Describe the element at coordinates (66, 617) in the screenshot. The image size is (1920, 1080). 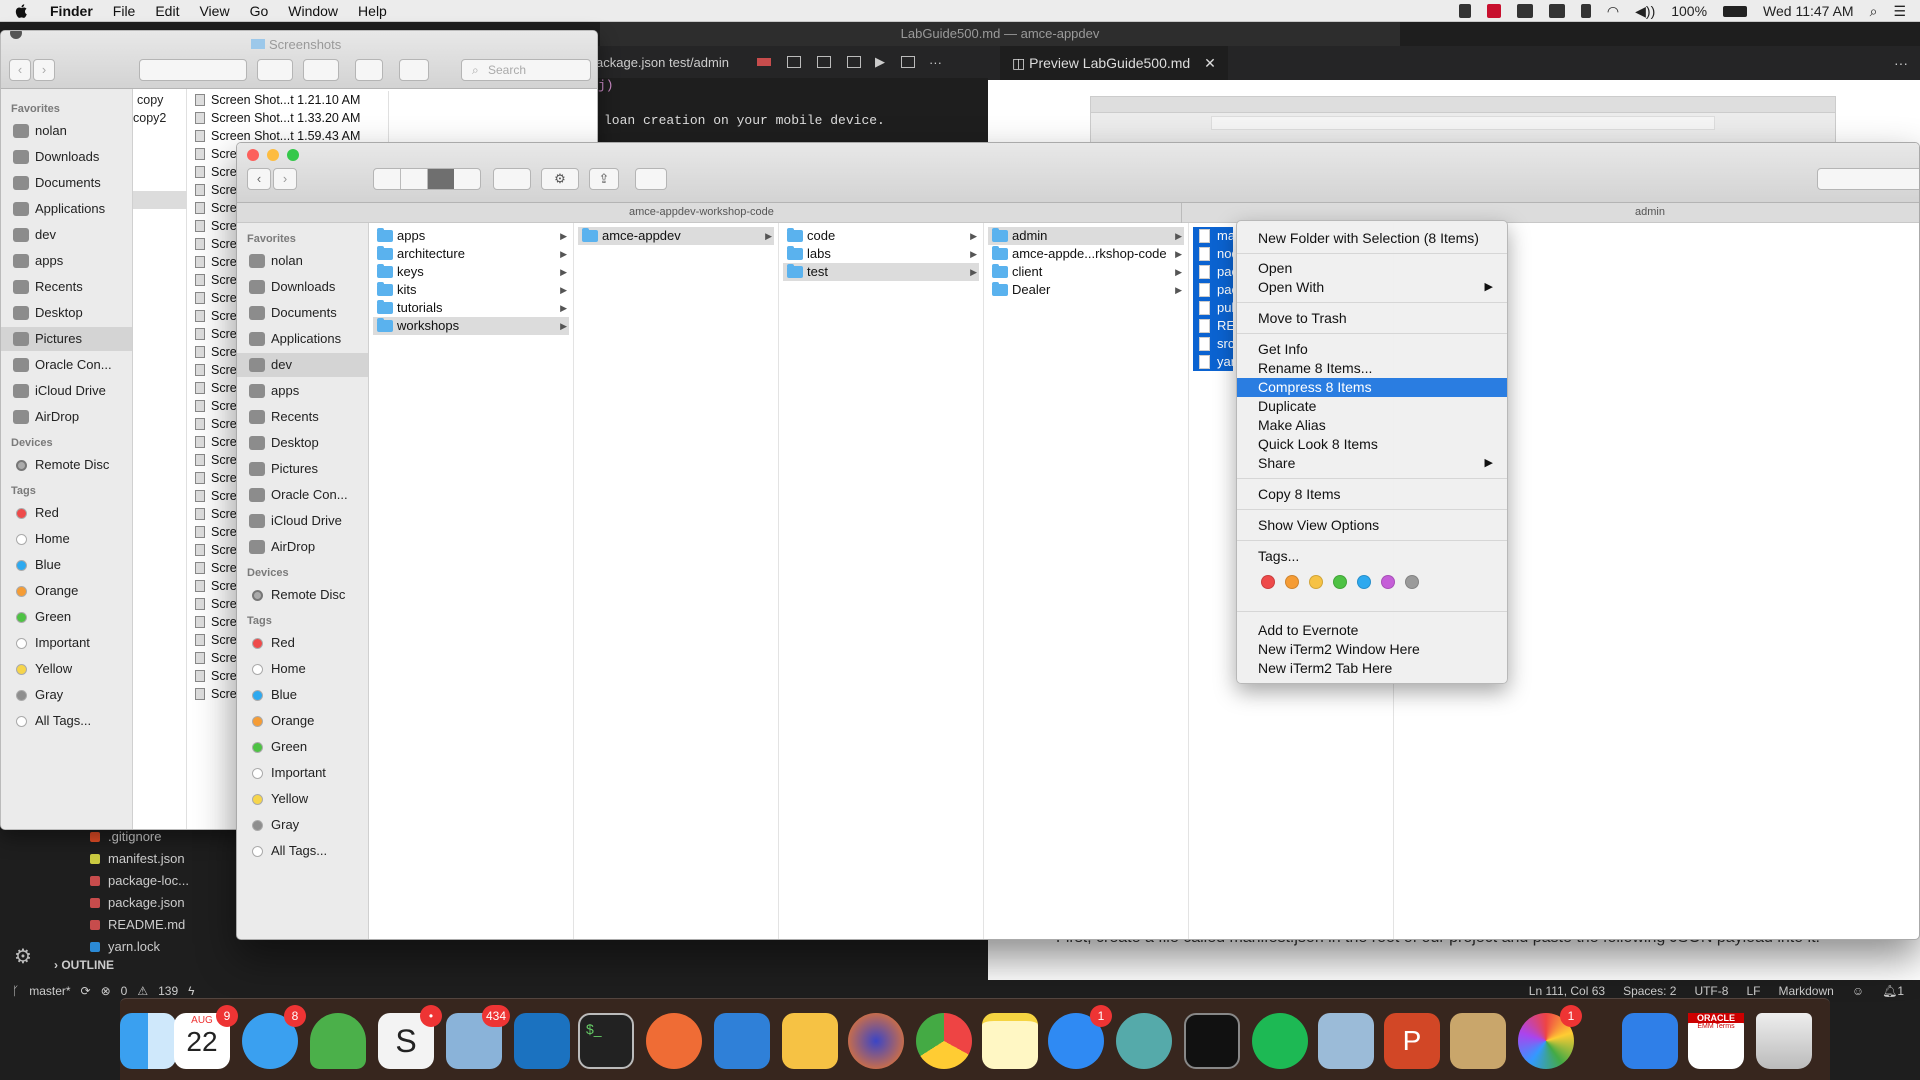
I see `sidebar-tag-green: Green` at that location.